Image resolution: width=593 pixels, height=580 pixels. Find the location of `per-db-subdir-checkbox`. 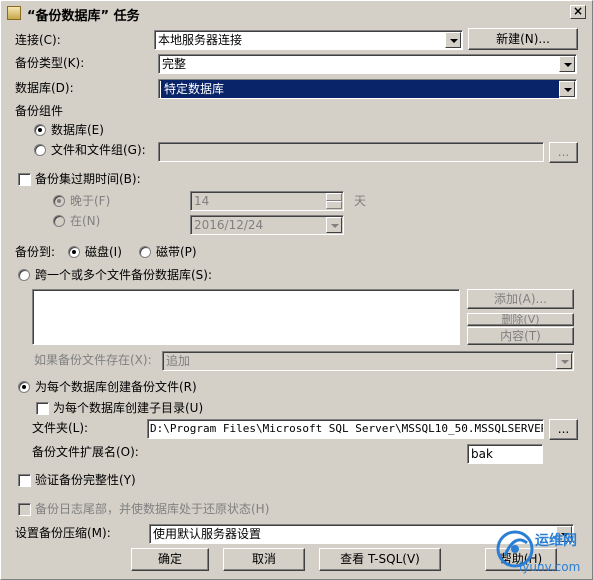

per-db-subdir-checkbox is located at coordinates (42, 408).